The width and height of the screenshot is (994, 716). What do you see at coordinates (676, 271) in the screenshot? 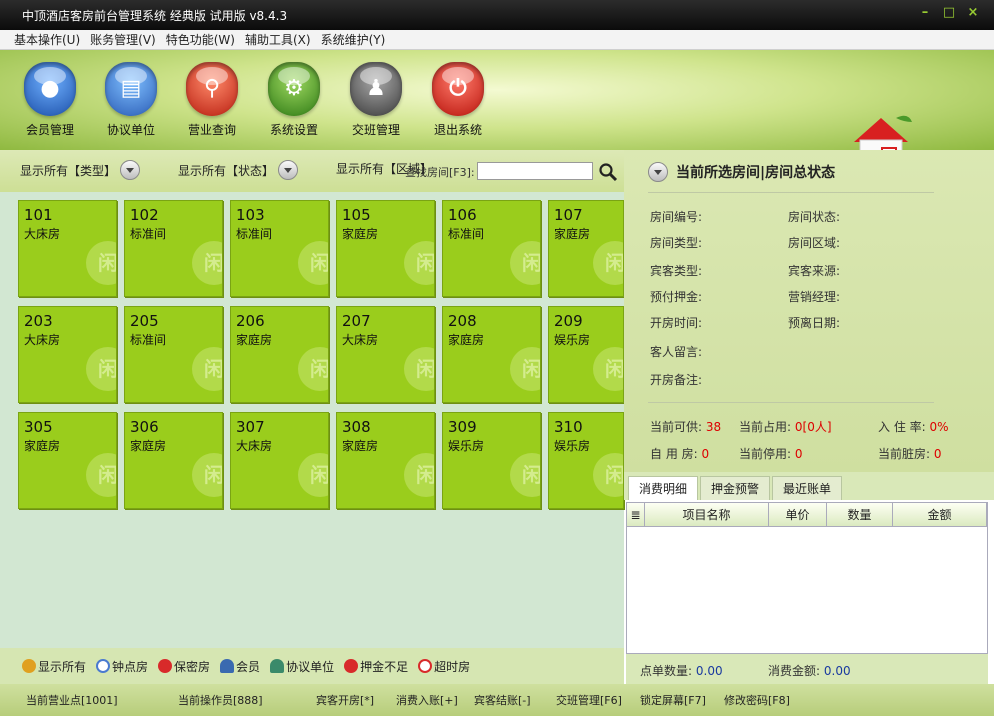
I see `field-guest-type: 宾客类型:` at bounding box center [676, 271].